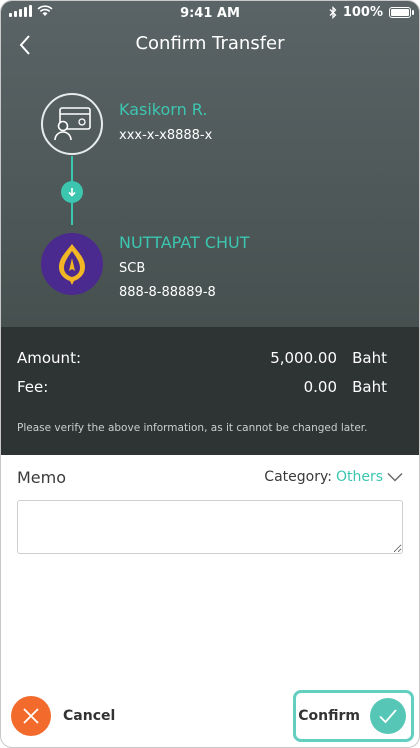 Image resolution: width=420 pixels, height=748 pixels. What do you see at coordinates (333, 12) in the screenshot?
I see `bluetooth-icon` at bounding box center [333, 12].